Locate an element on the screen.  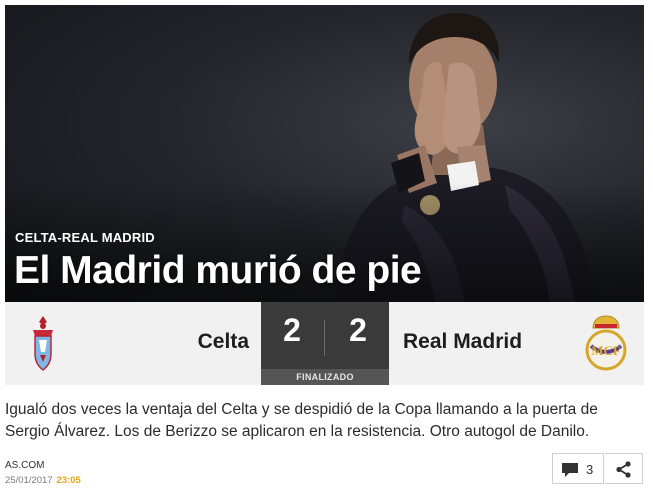
real-madrid-crest-icon: MCF is located at coordinates (606, 343).